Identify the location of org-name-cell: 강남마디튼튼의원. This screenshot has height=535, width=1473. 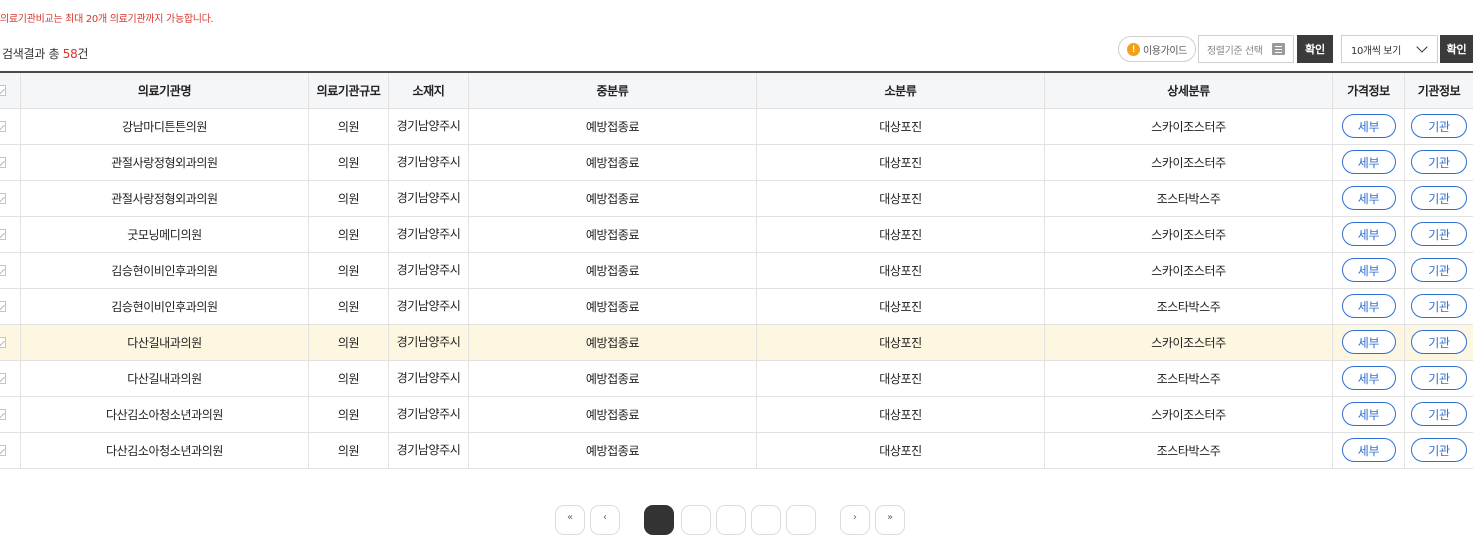
(165, 126).